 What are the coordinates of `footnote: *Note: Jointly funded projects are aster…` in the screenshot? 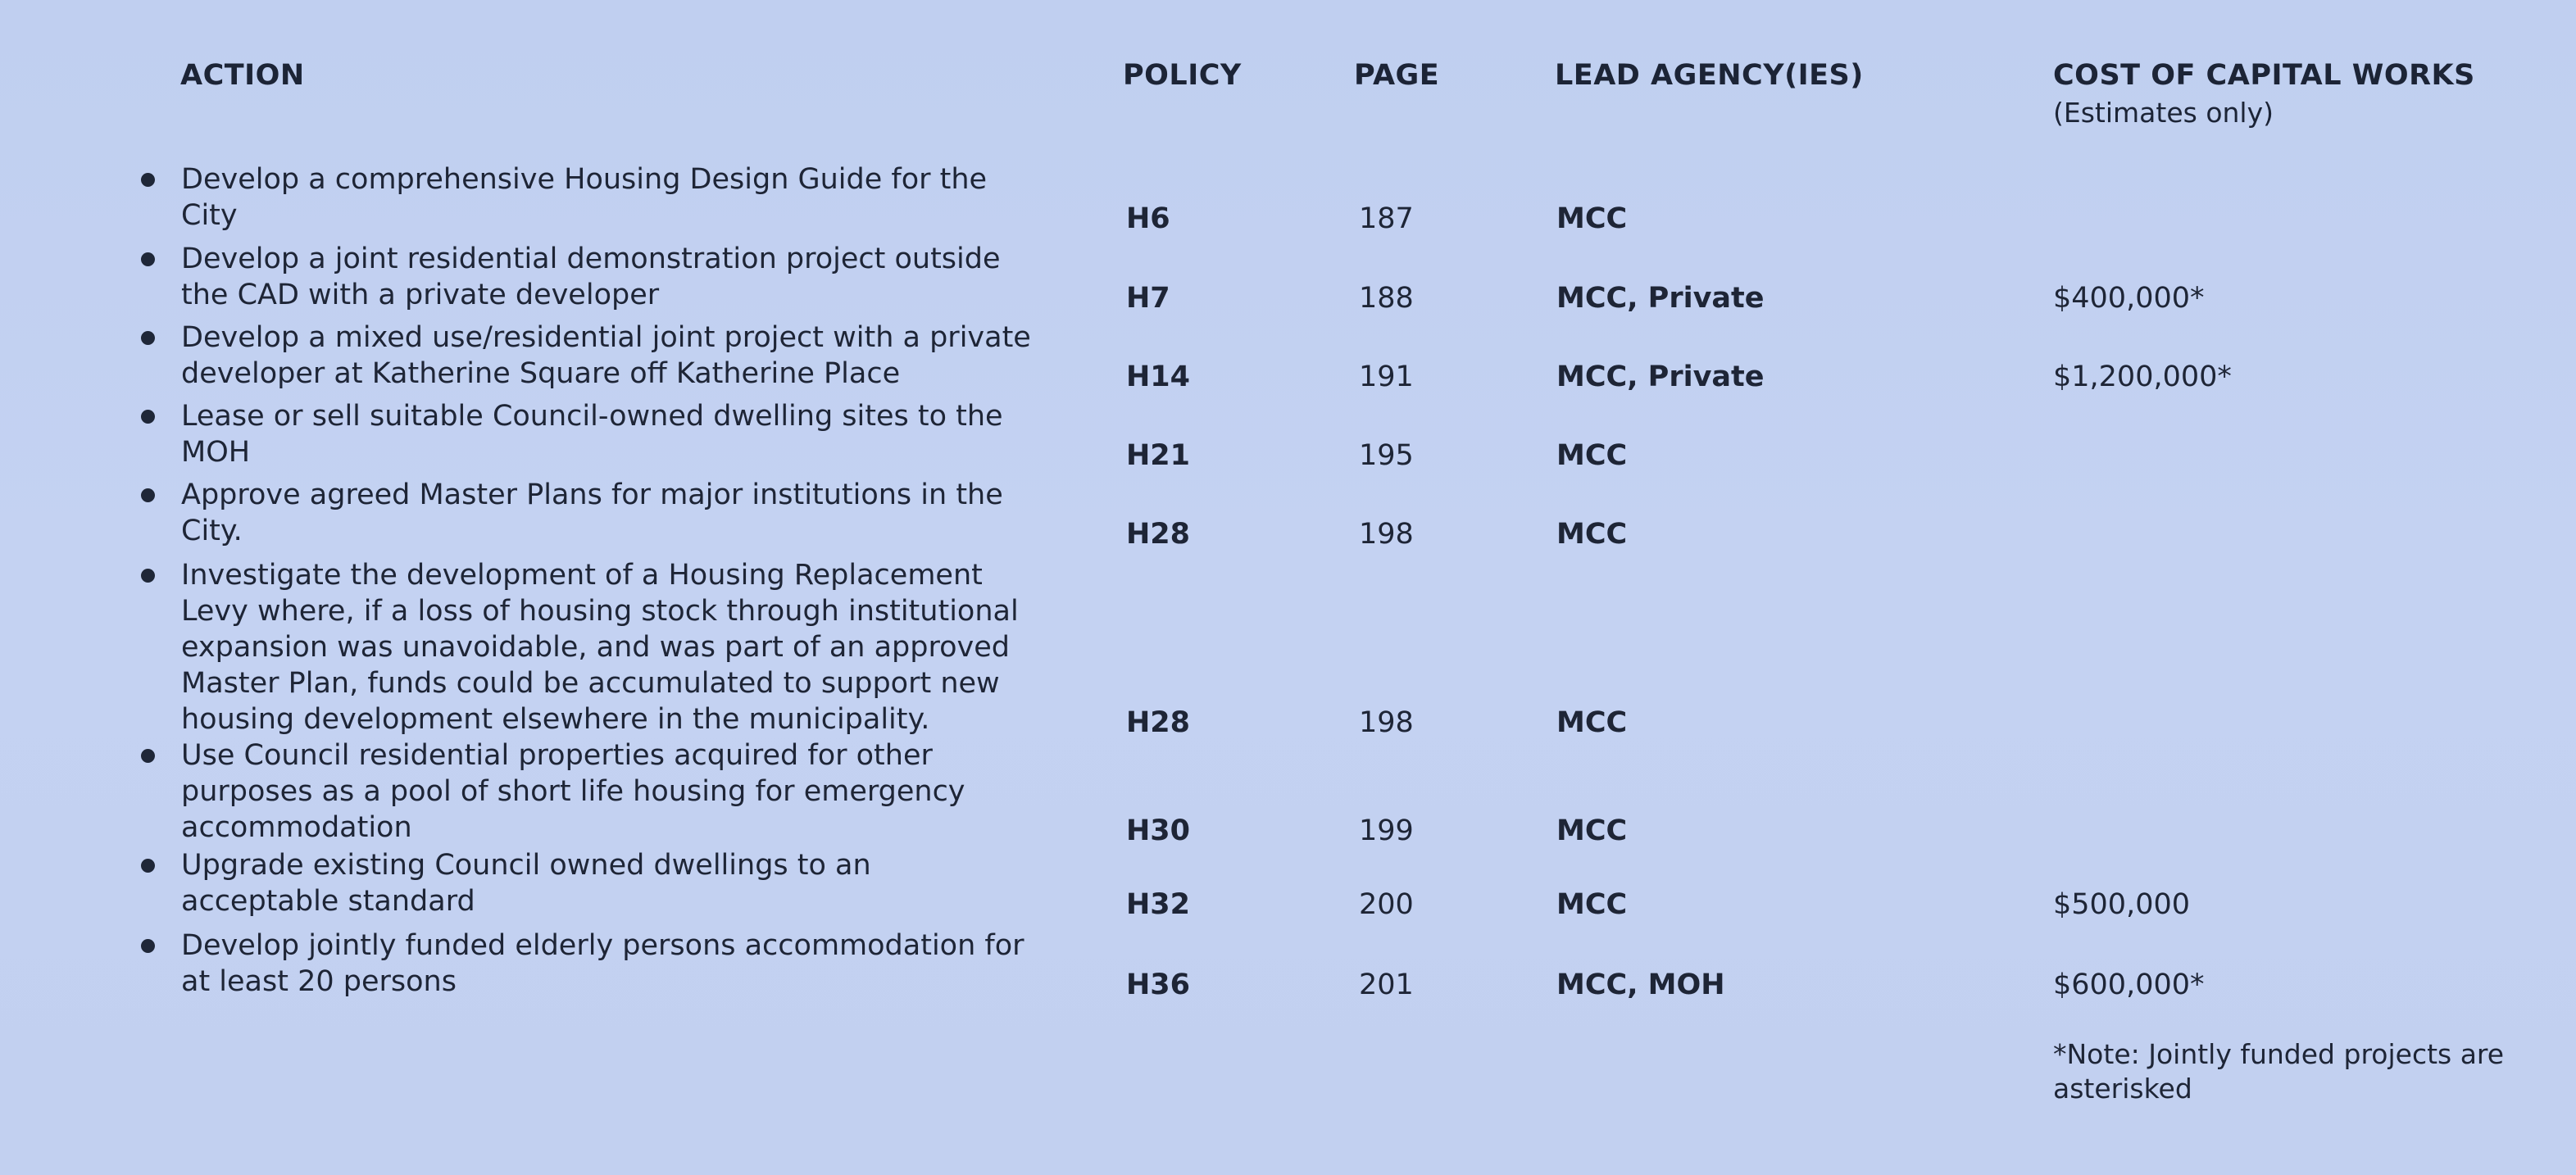 It's located at (2307, 1071).